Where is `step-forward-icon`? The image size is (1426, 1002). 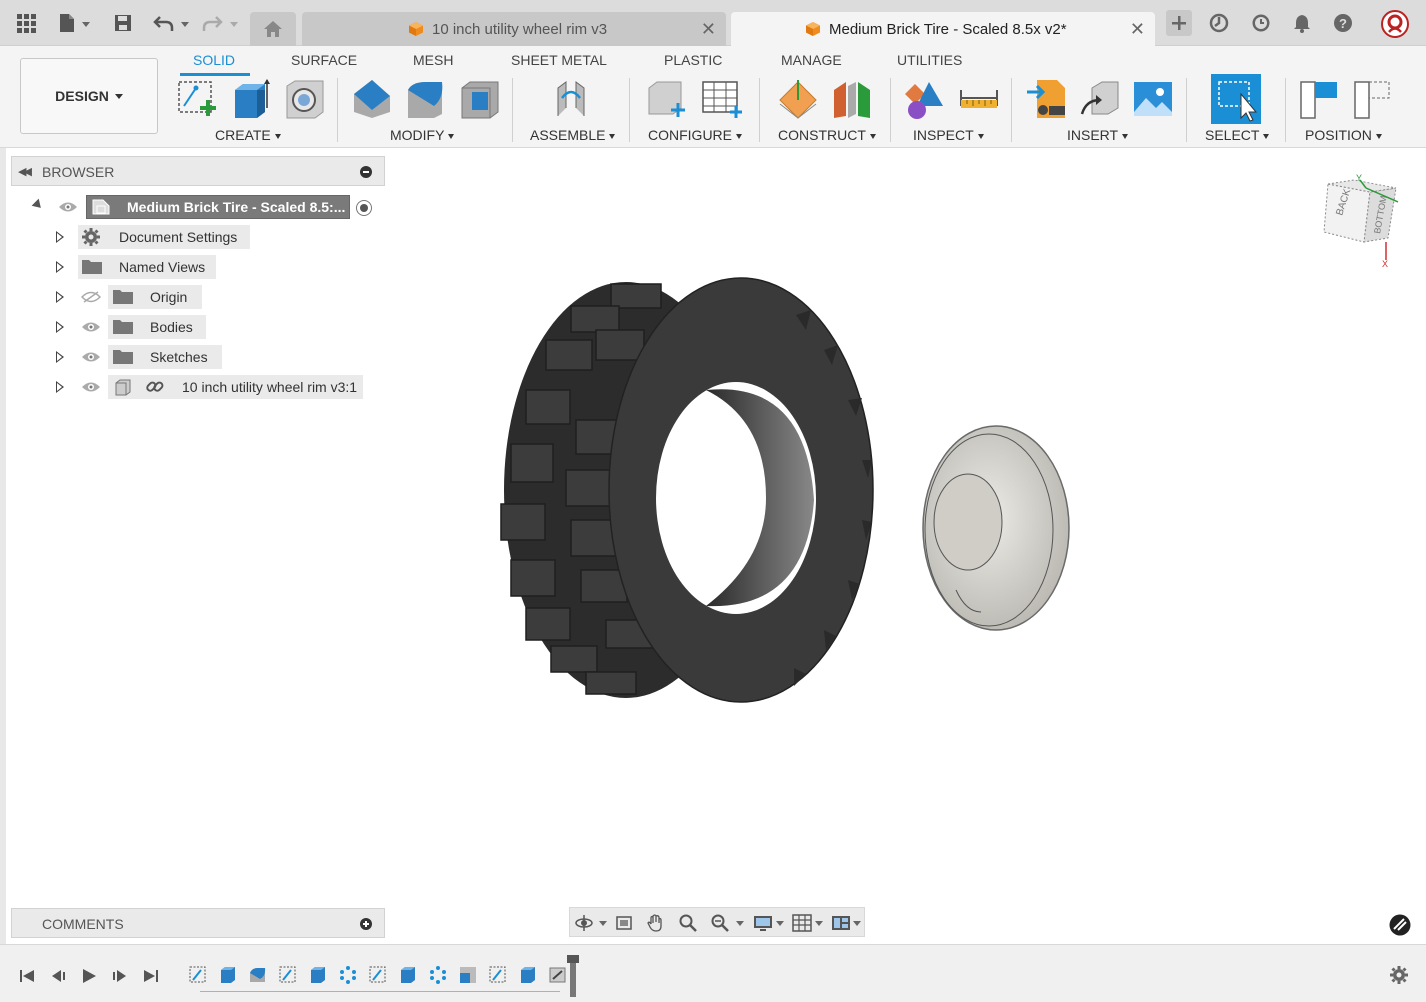
step-forward-icon is located at coordinates (120, 976).